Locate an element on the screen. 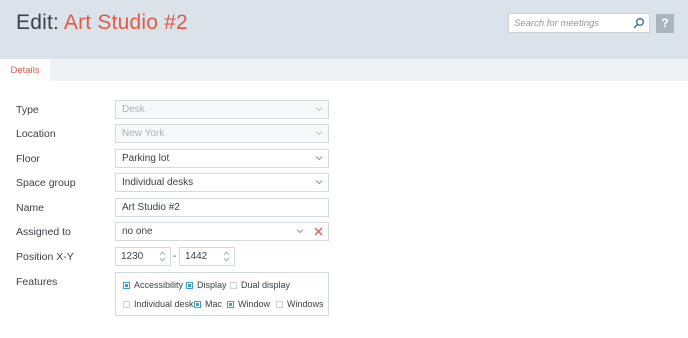  feature-window: Window is located at coordinates (248, 304).